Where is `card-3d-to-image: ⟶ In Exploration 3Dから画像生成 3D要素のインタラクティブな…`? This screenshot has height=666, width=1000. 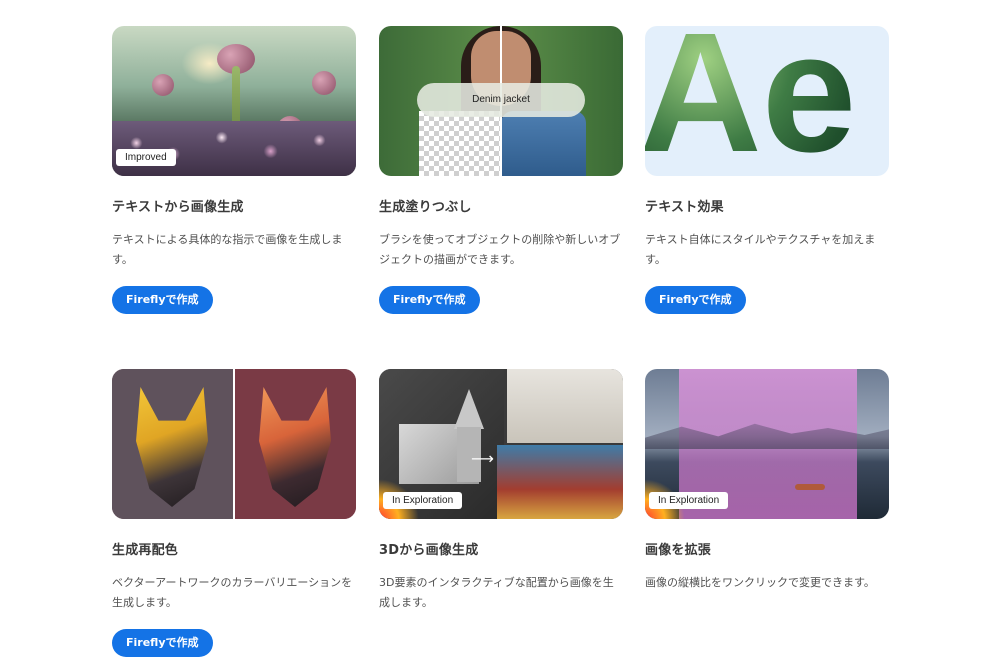 card-3d-to-image: ⟶ In Exploration 3Dから画像生成 3D要素のインタラクティブな… is located at coordinates (501, 491).